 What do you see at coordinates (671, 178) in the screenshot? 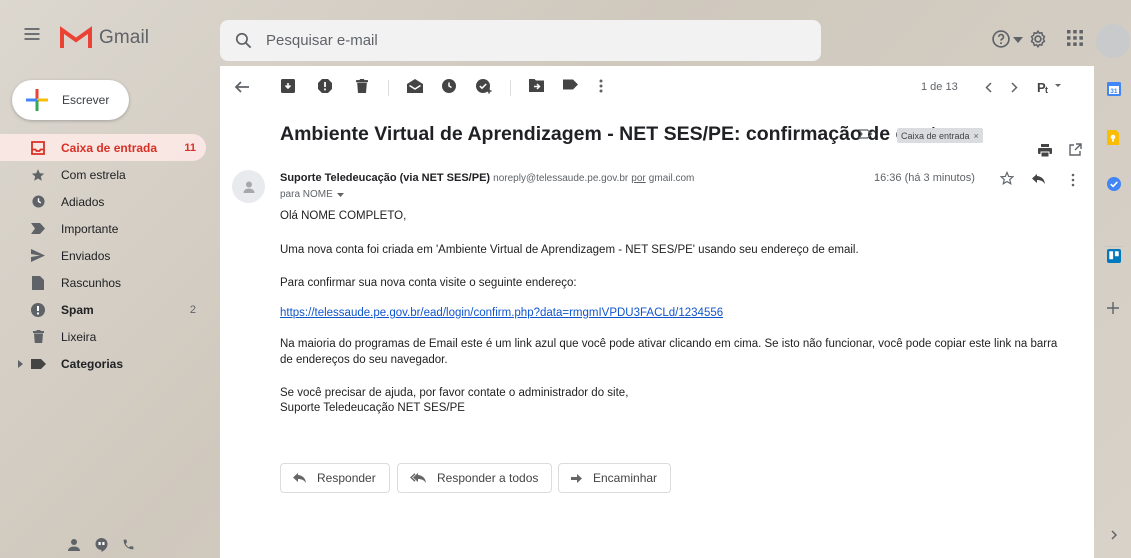
I see `via-domain: gmail.com` at bounding box center [671, 178].